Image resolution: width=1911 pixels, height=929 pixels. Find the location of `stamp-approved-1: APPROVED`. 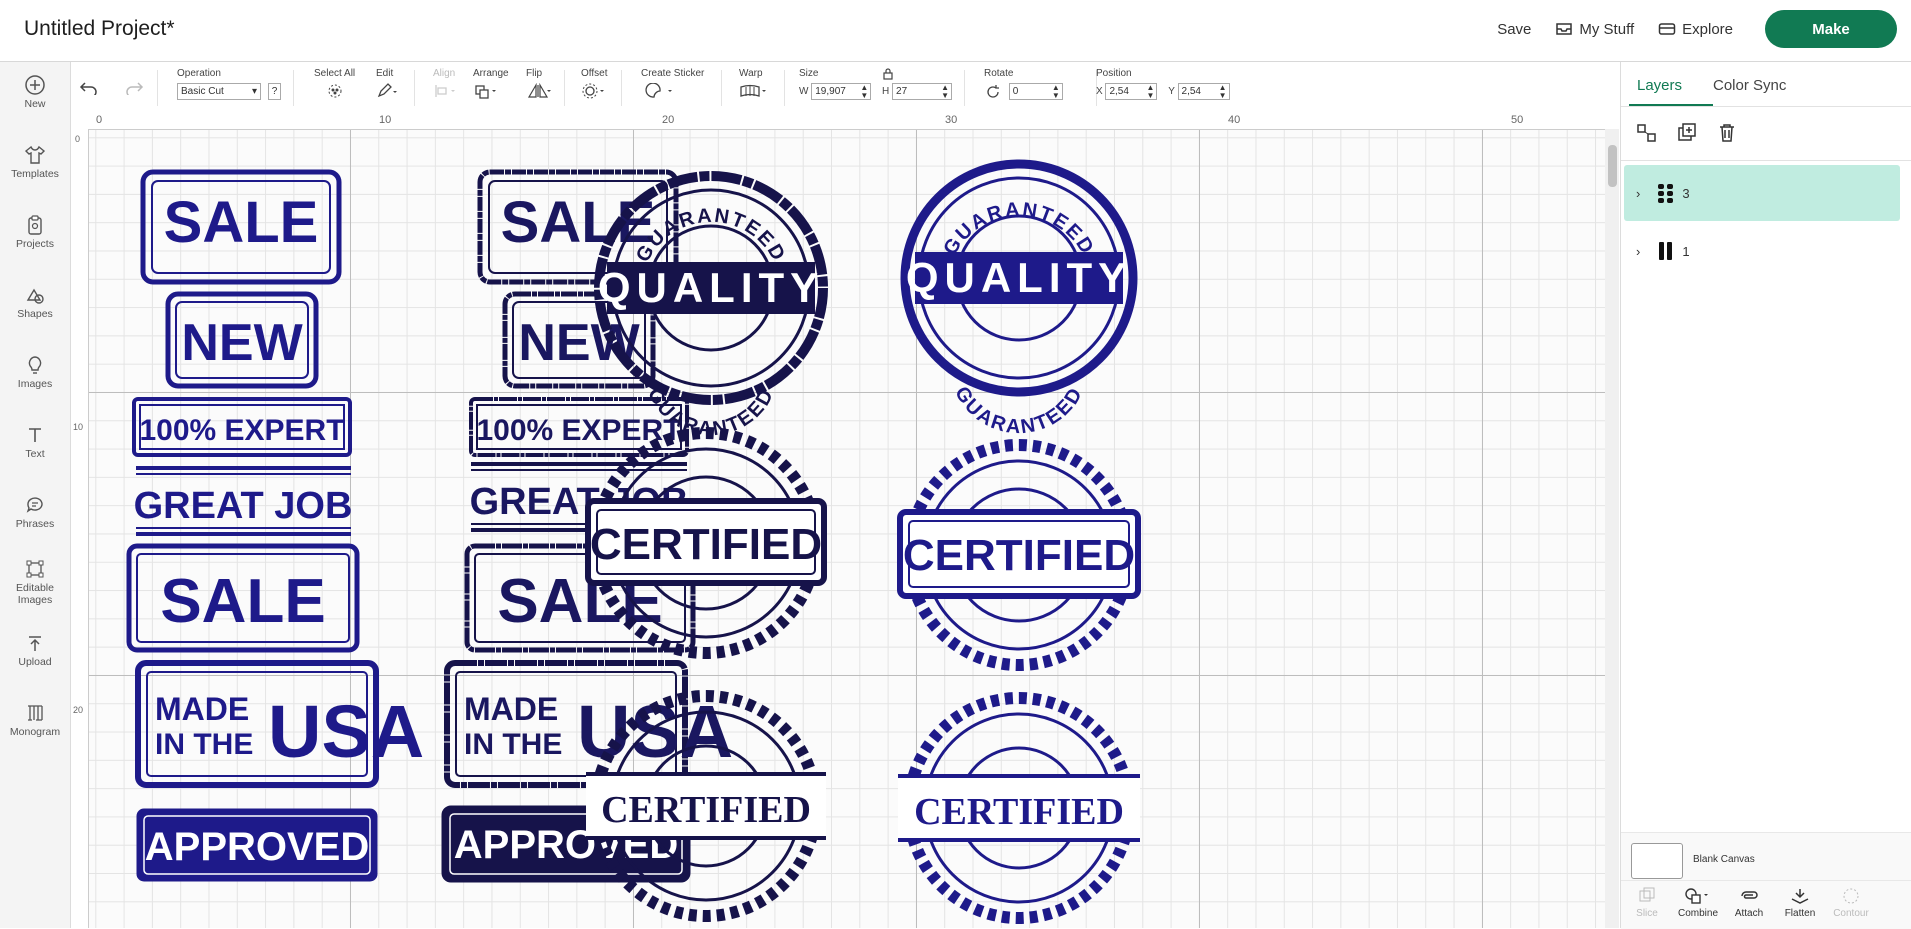

stamp-approved-1: APPROVED is located at coordinates (257, 845).